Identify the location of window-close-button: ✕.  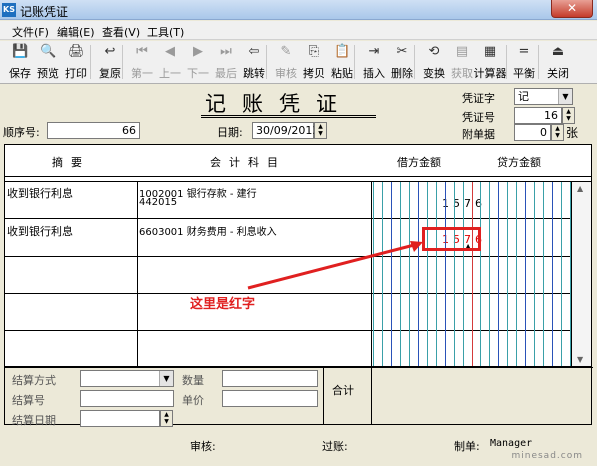
(572, 9).